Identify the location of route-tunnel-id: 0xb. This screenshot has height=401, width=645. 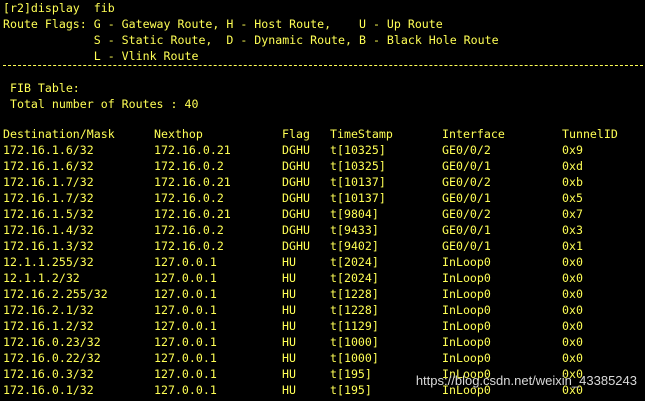
(572, 182).